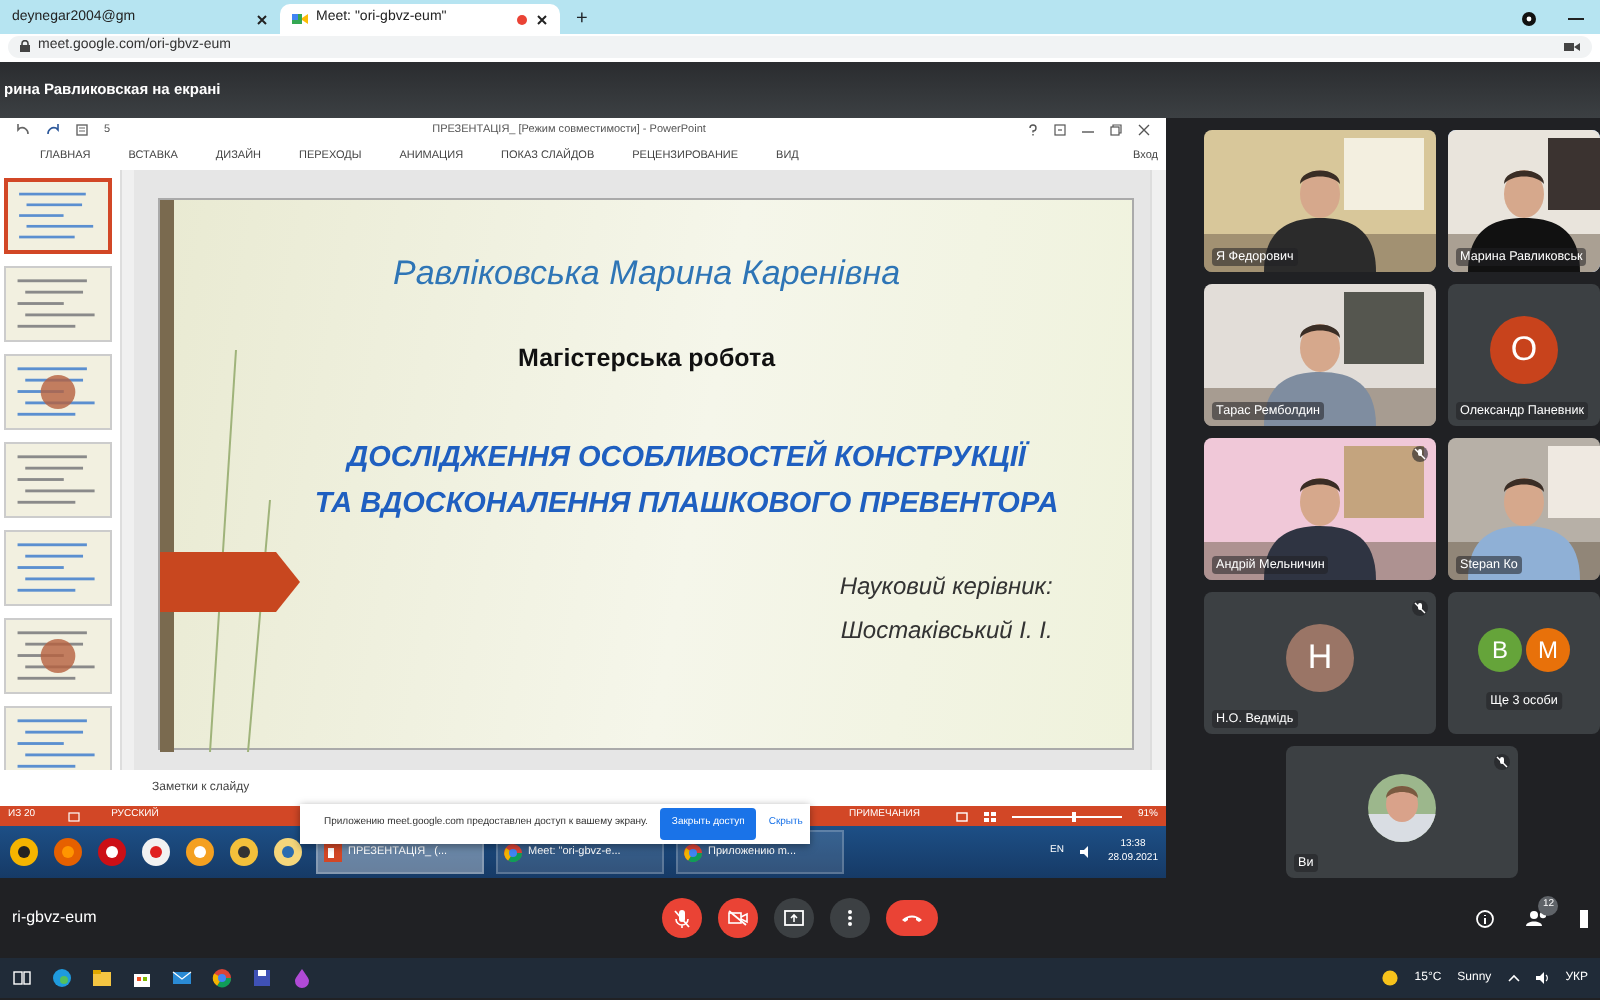 This screenshot has height=1000, width=1600. Describe the element at coordinates (102, 978) in the screenshot. I see `folder-icon` at that location.